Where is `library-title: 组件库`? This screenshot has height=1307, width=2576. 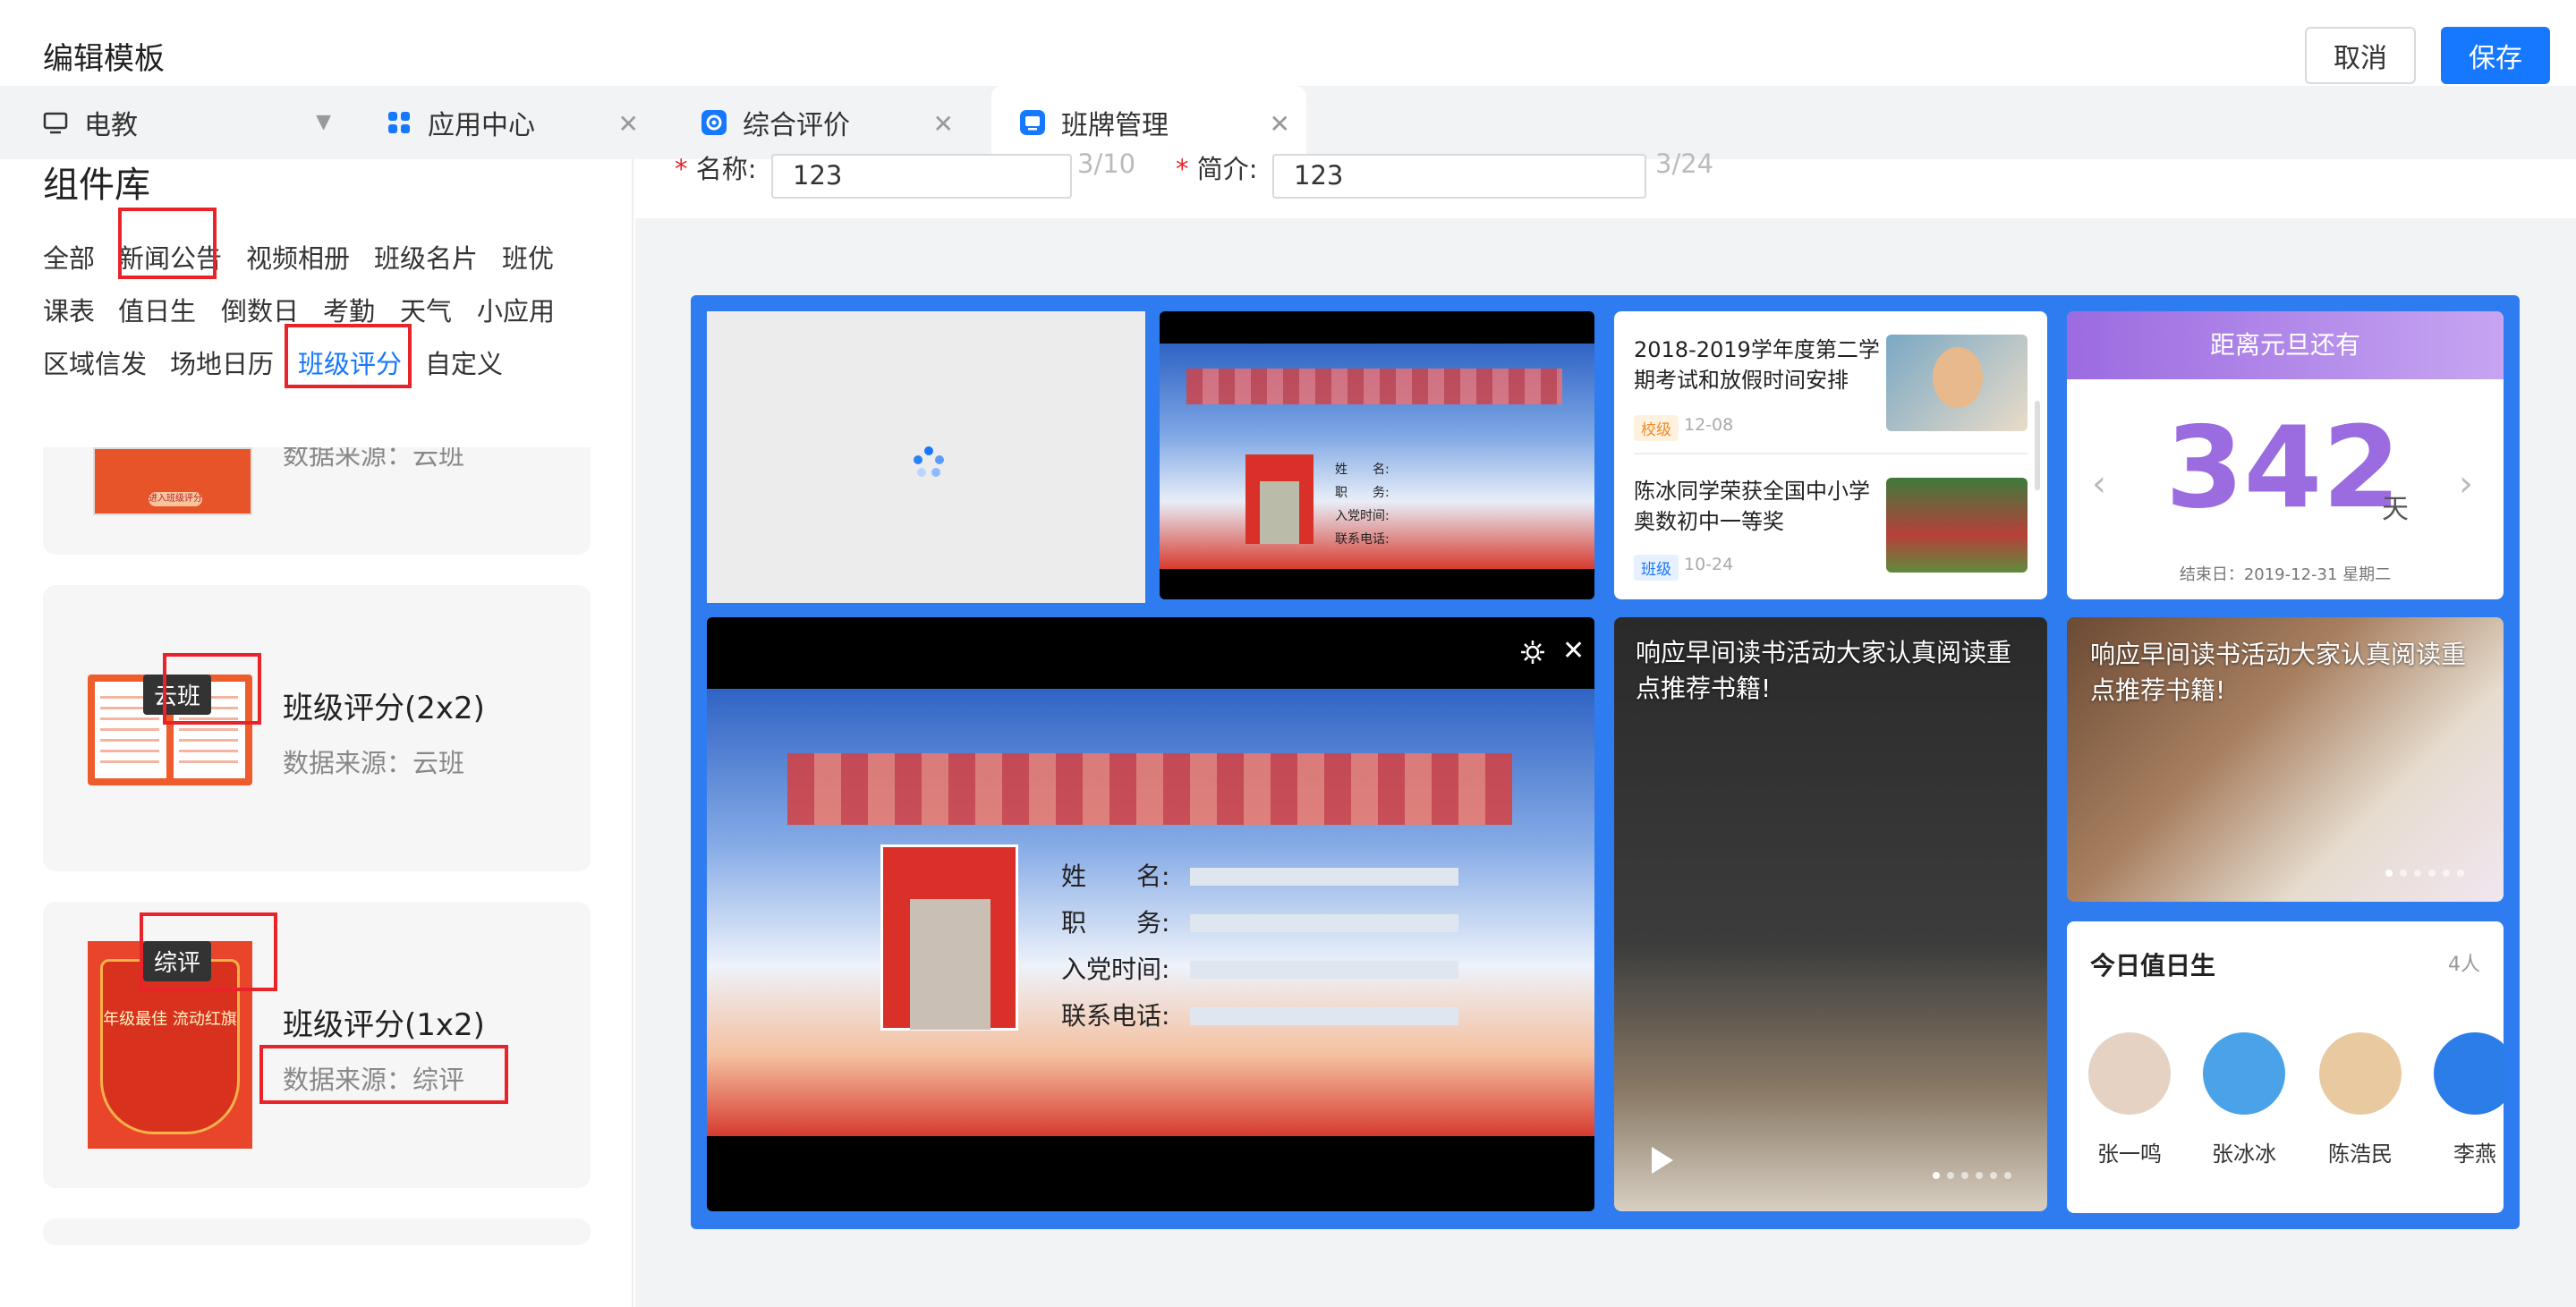
library-title: 组件库 is located at coordinates (96, 185).